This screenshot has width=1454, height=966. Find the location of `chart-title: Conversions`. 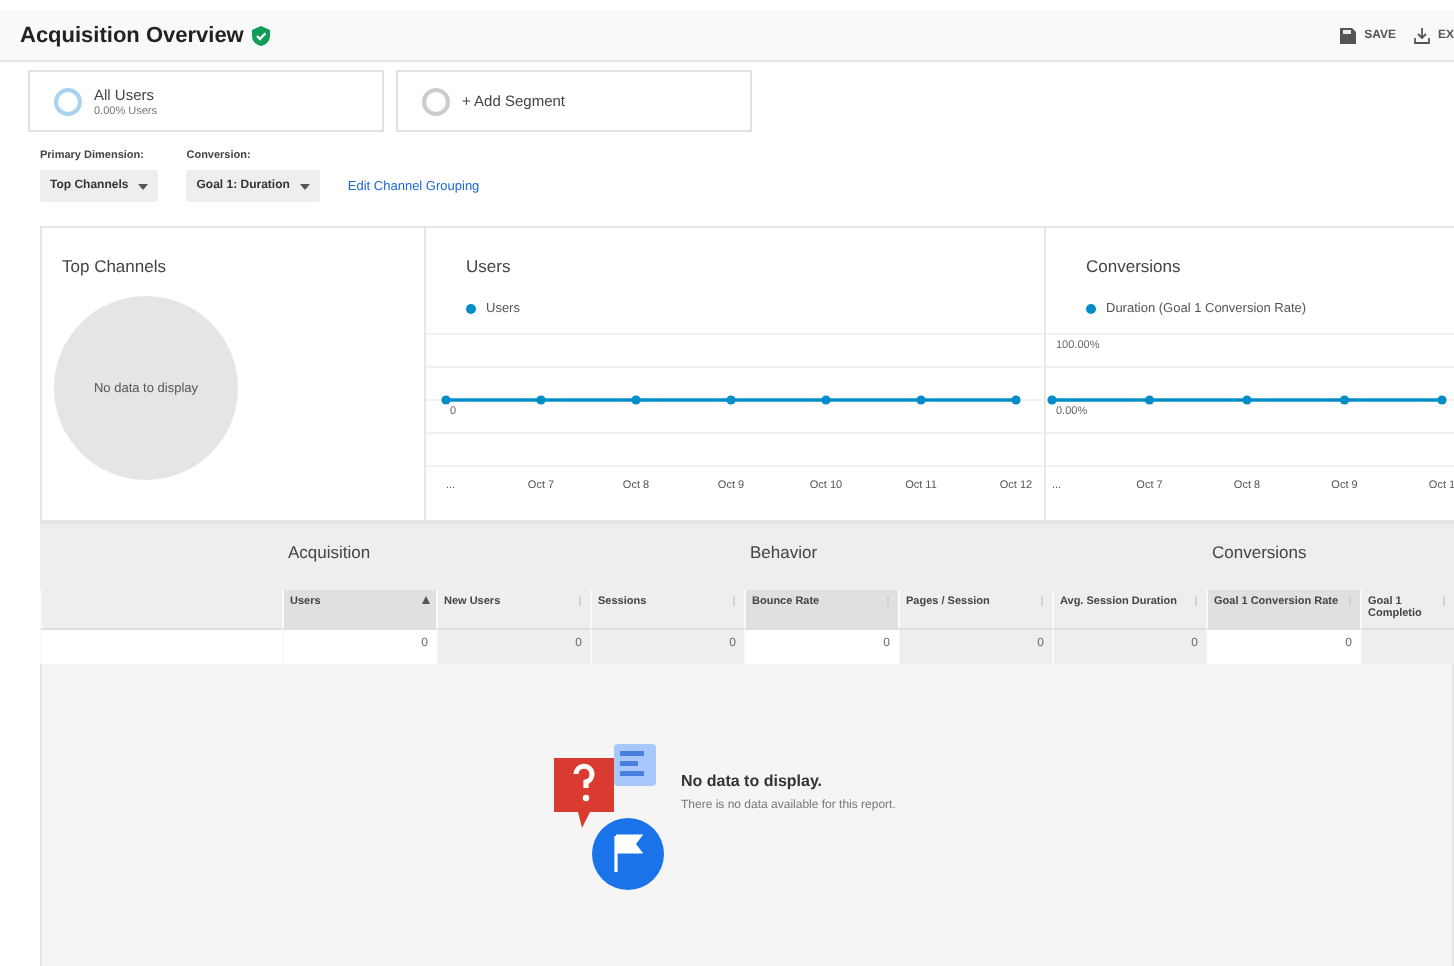

chart-title: Conversions is located at coordinates (1133, 266).